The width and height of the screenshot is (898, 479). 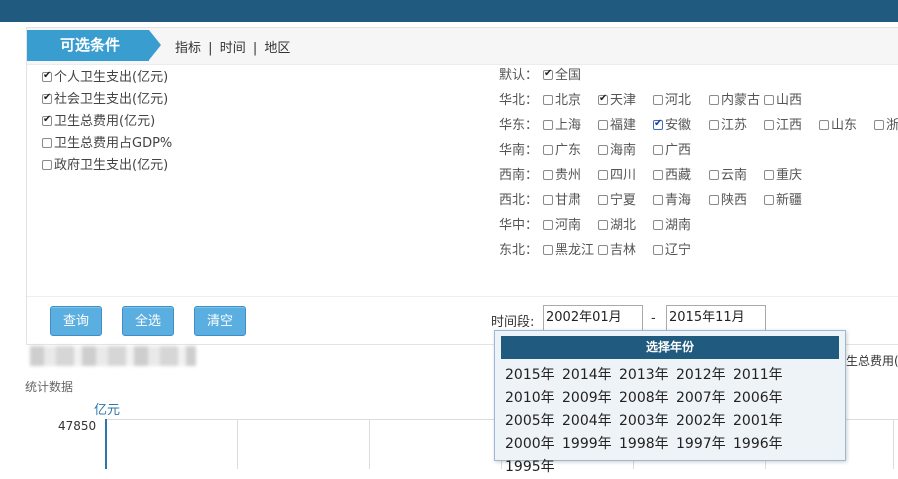 What do you see at coordinates (681, 151) in the screenshot?
I see `region-option: 广西` at bounding box center [681, 151].